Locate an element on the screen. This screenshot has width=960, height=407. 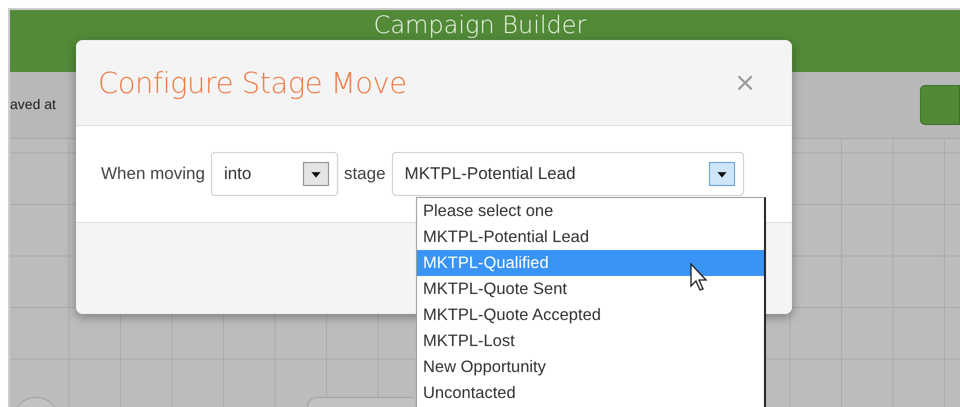
dropdown-option: MKTPL-Quote Accepted is located at coordinates (590, 315).